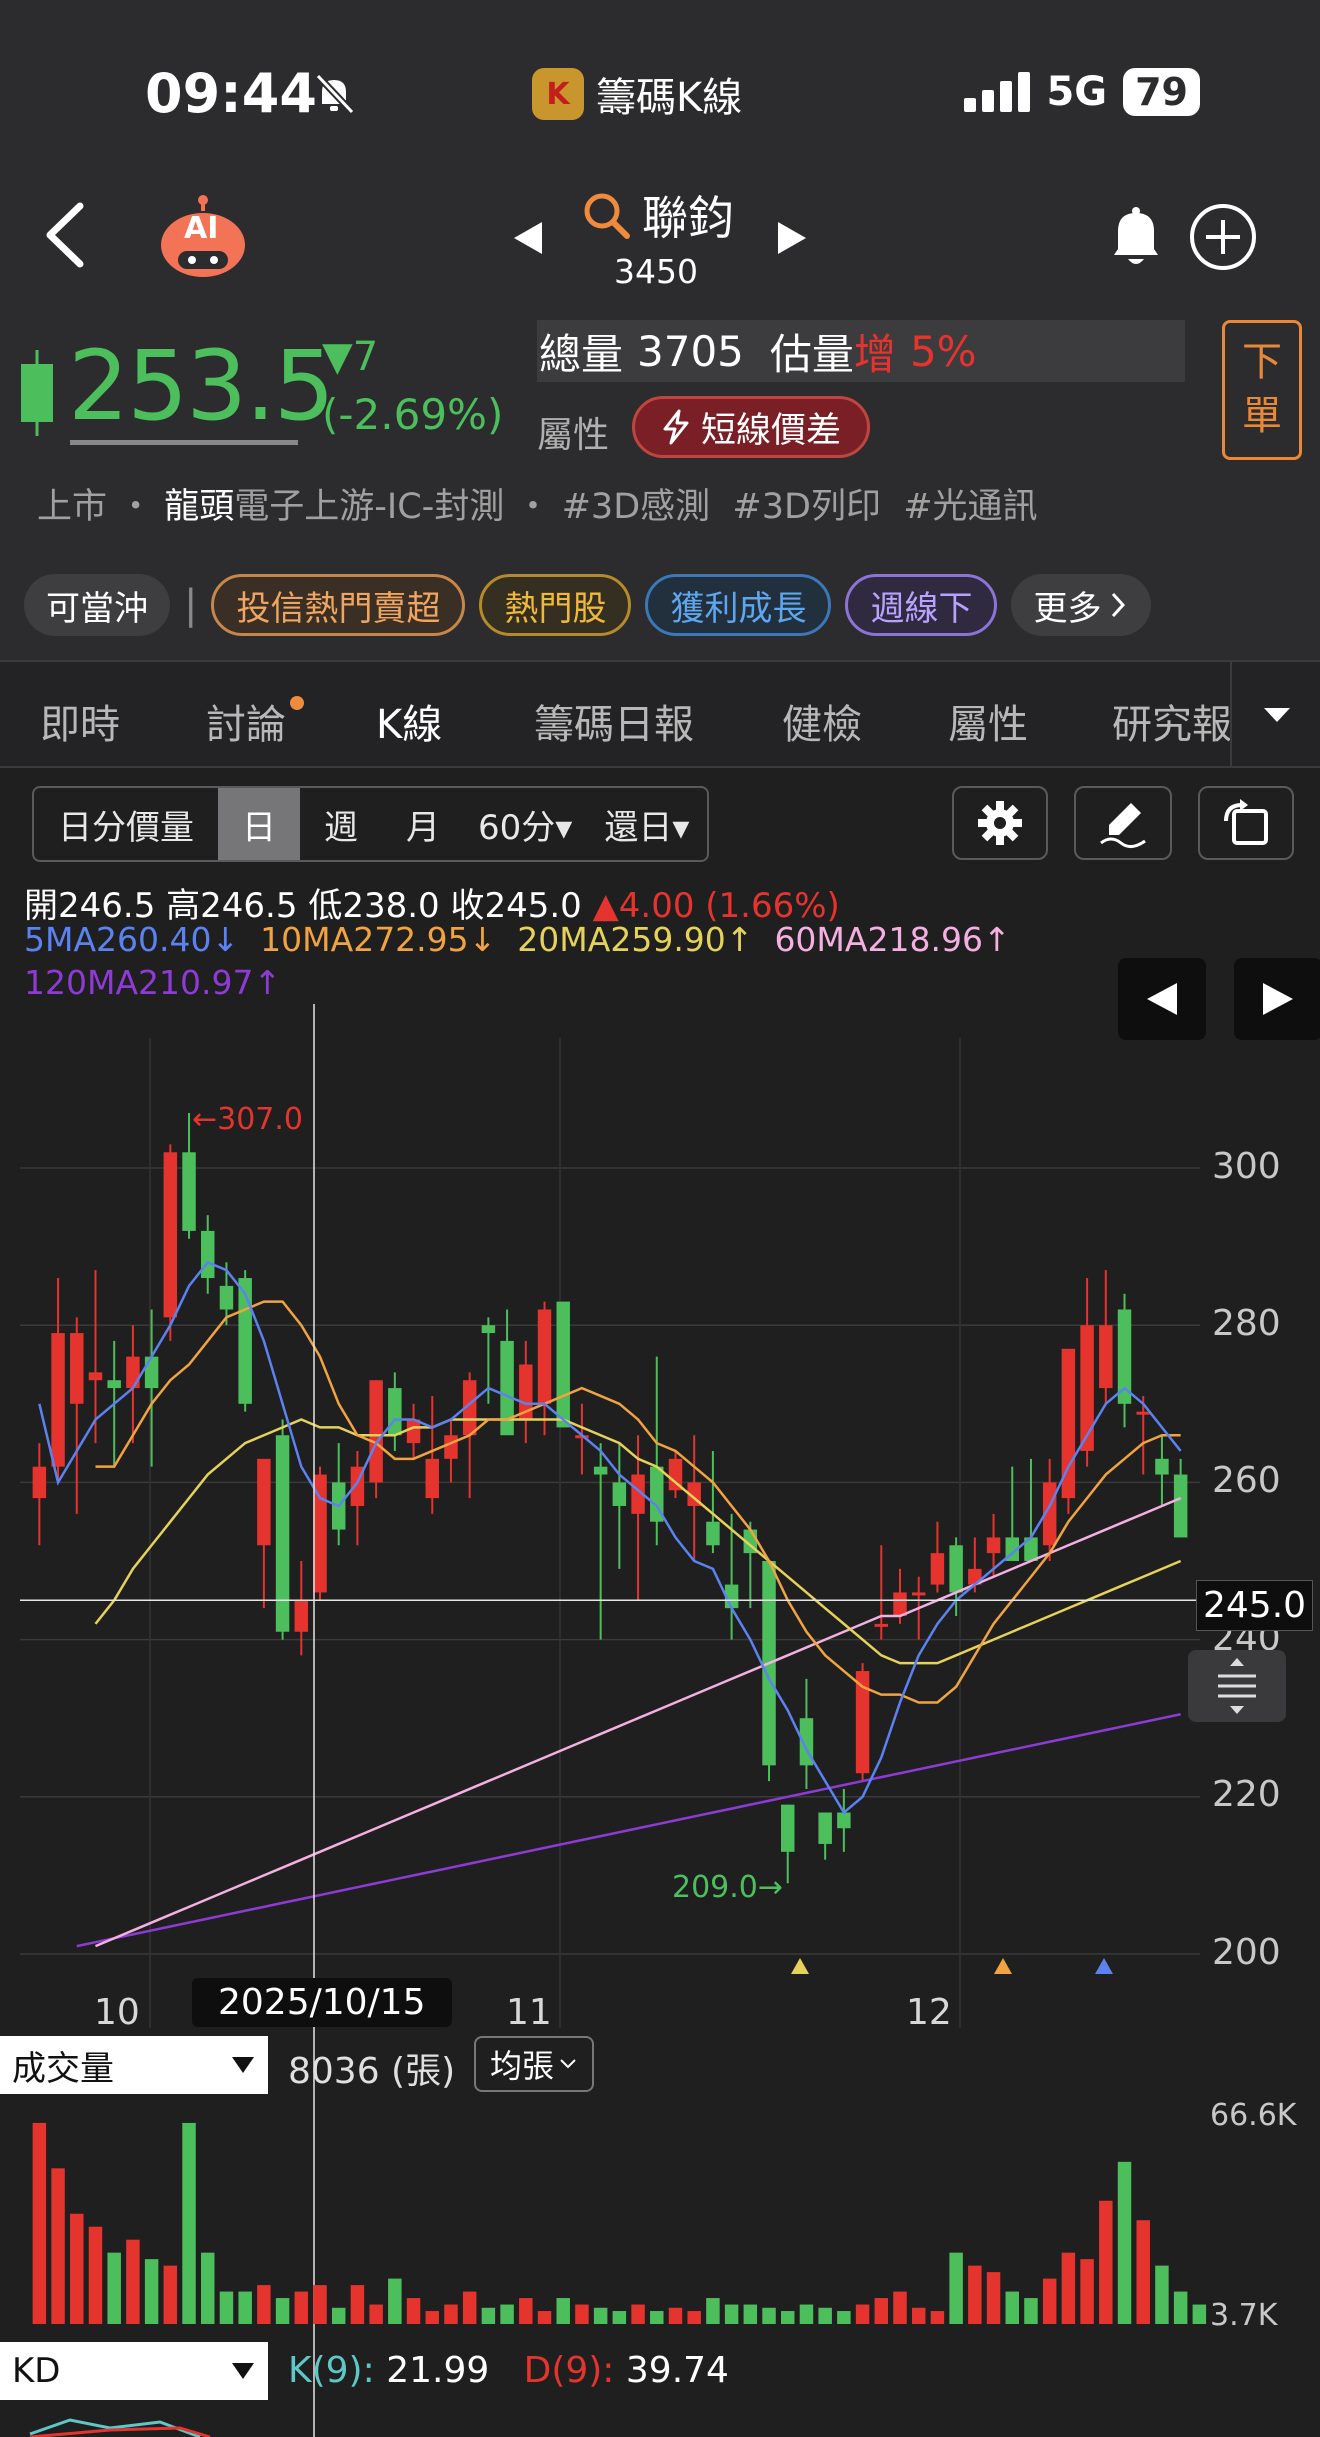 This screenshot has width=1320, height=2437. What do you see at coordinates (409, 721) in the screenshot?
I see `tab-kline: K線` at bounding box center [409, 721].